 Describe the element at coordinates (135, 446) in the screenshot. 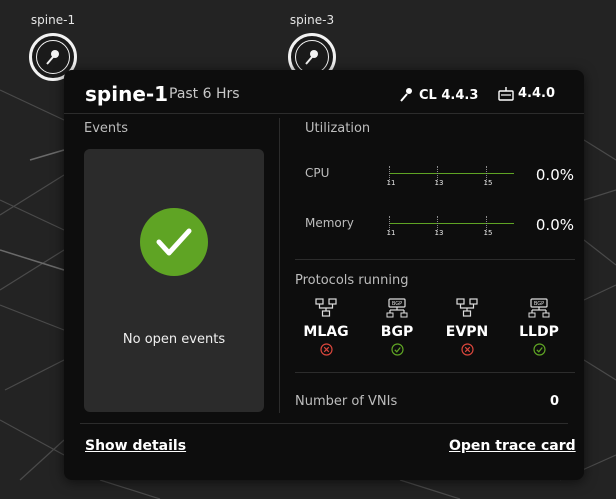

I see `show-details-link: Show details` at that location.